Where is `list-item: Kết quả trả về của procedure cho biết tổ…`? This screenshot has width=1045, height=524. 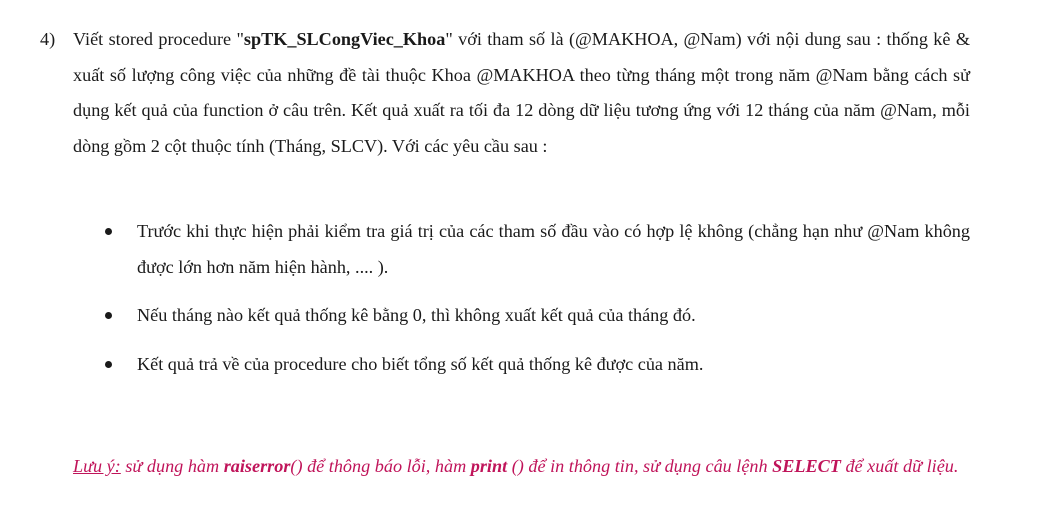 list-item: Kết quả trả về của procedure cho biết tổ… is located at coordinates (537, 365).